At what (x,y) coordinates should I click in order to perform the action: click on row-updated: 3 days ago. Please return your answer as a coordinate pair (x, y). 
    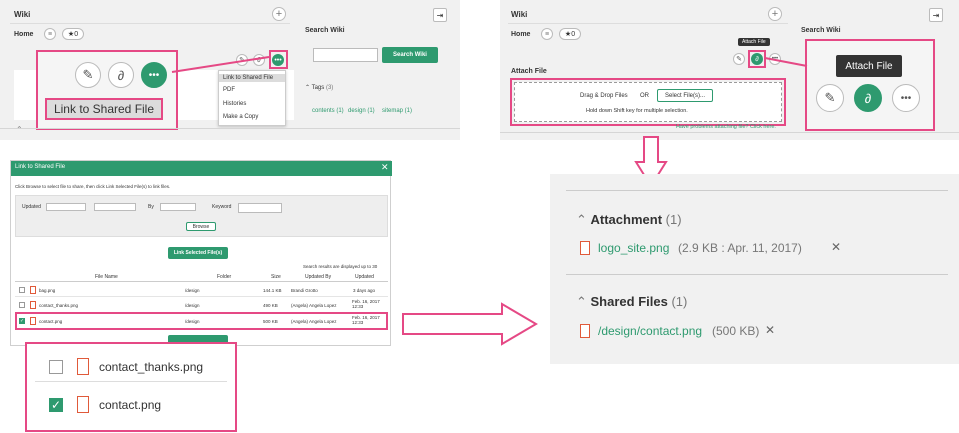
    Looking at the image, I should click on (364, 290).